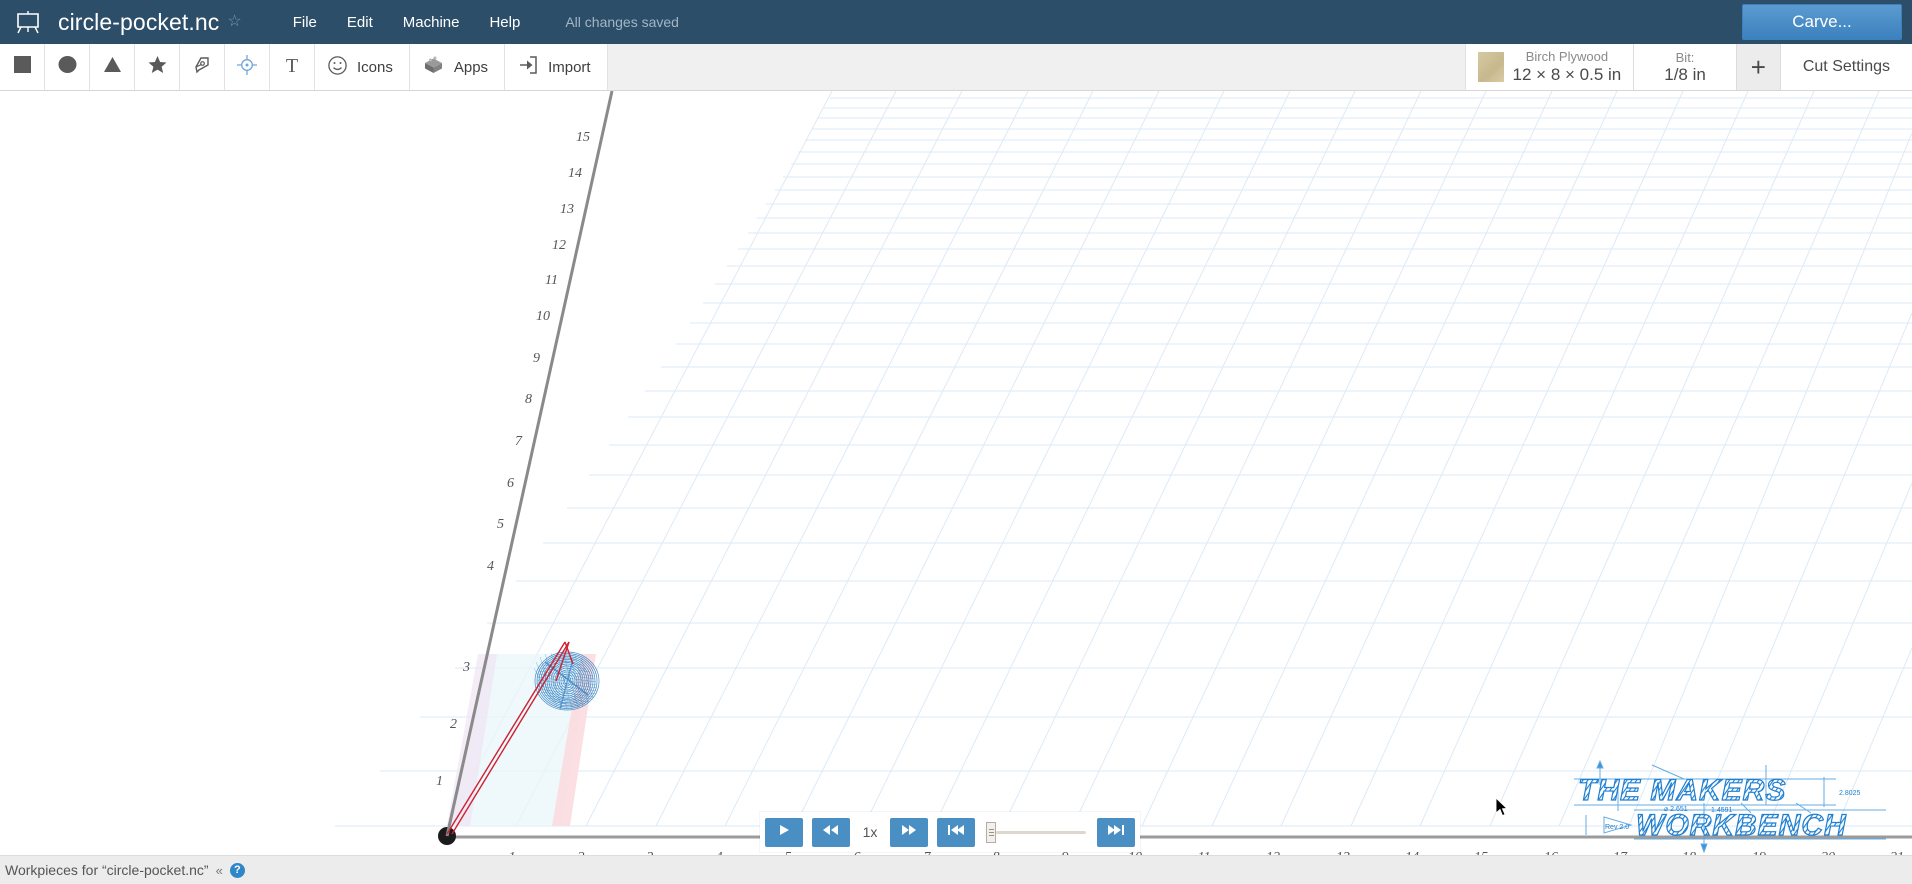 The width and height of the screenshot is (1912, 884). What do you see at coordinates (107, 870) in the screenshot?
I see `status-bar-label: Workpieces for “circle-pocket.nc”` at bounding box center [107, 870].